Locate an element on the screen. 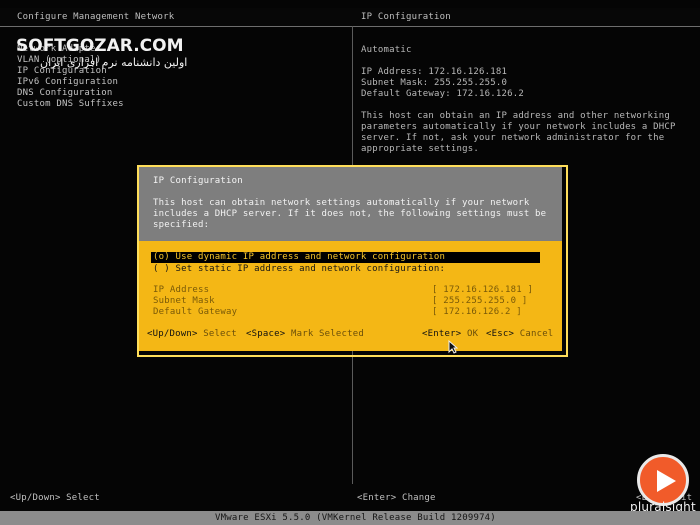  play-icon is located at coordinates (663, 480).